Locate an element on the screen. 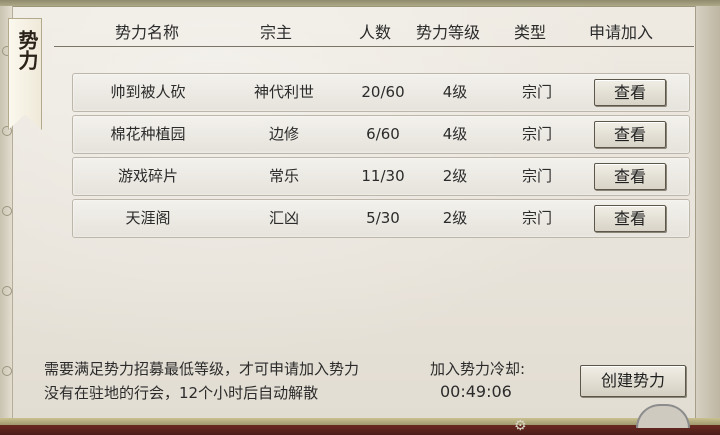 The width and height of the screenshot is (720, 435). requirement-note: 需要满足势力招募最低等级，才可申请加入势力 is located at coordinates (202, 369).